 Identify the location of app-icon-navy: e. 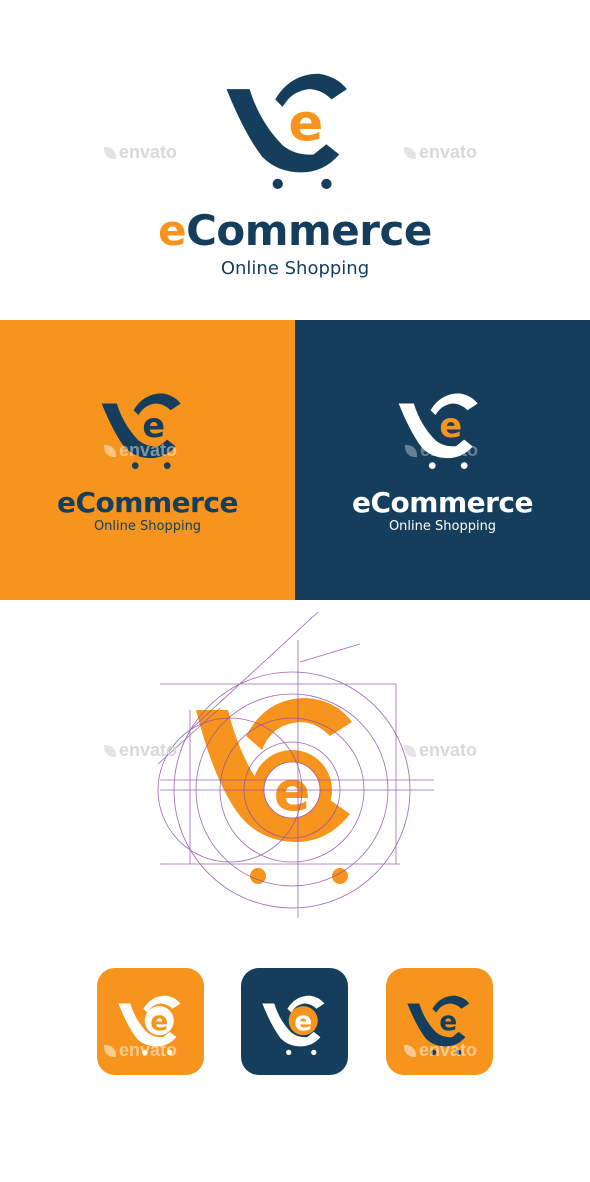
(294, 1021).